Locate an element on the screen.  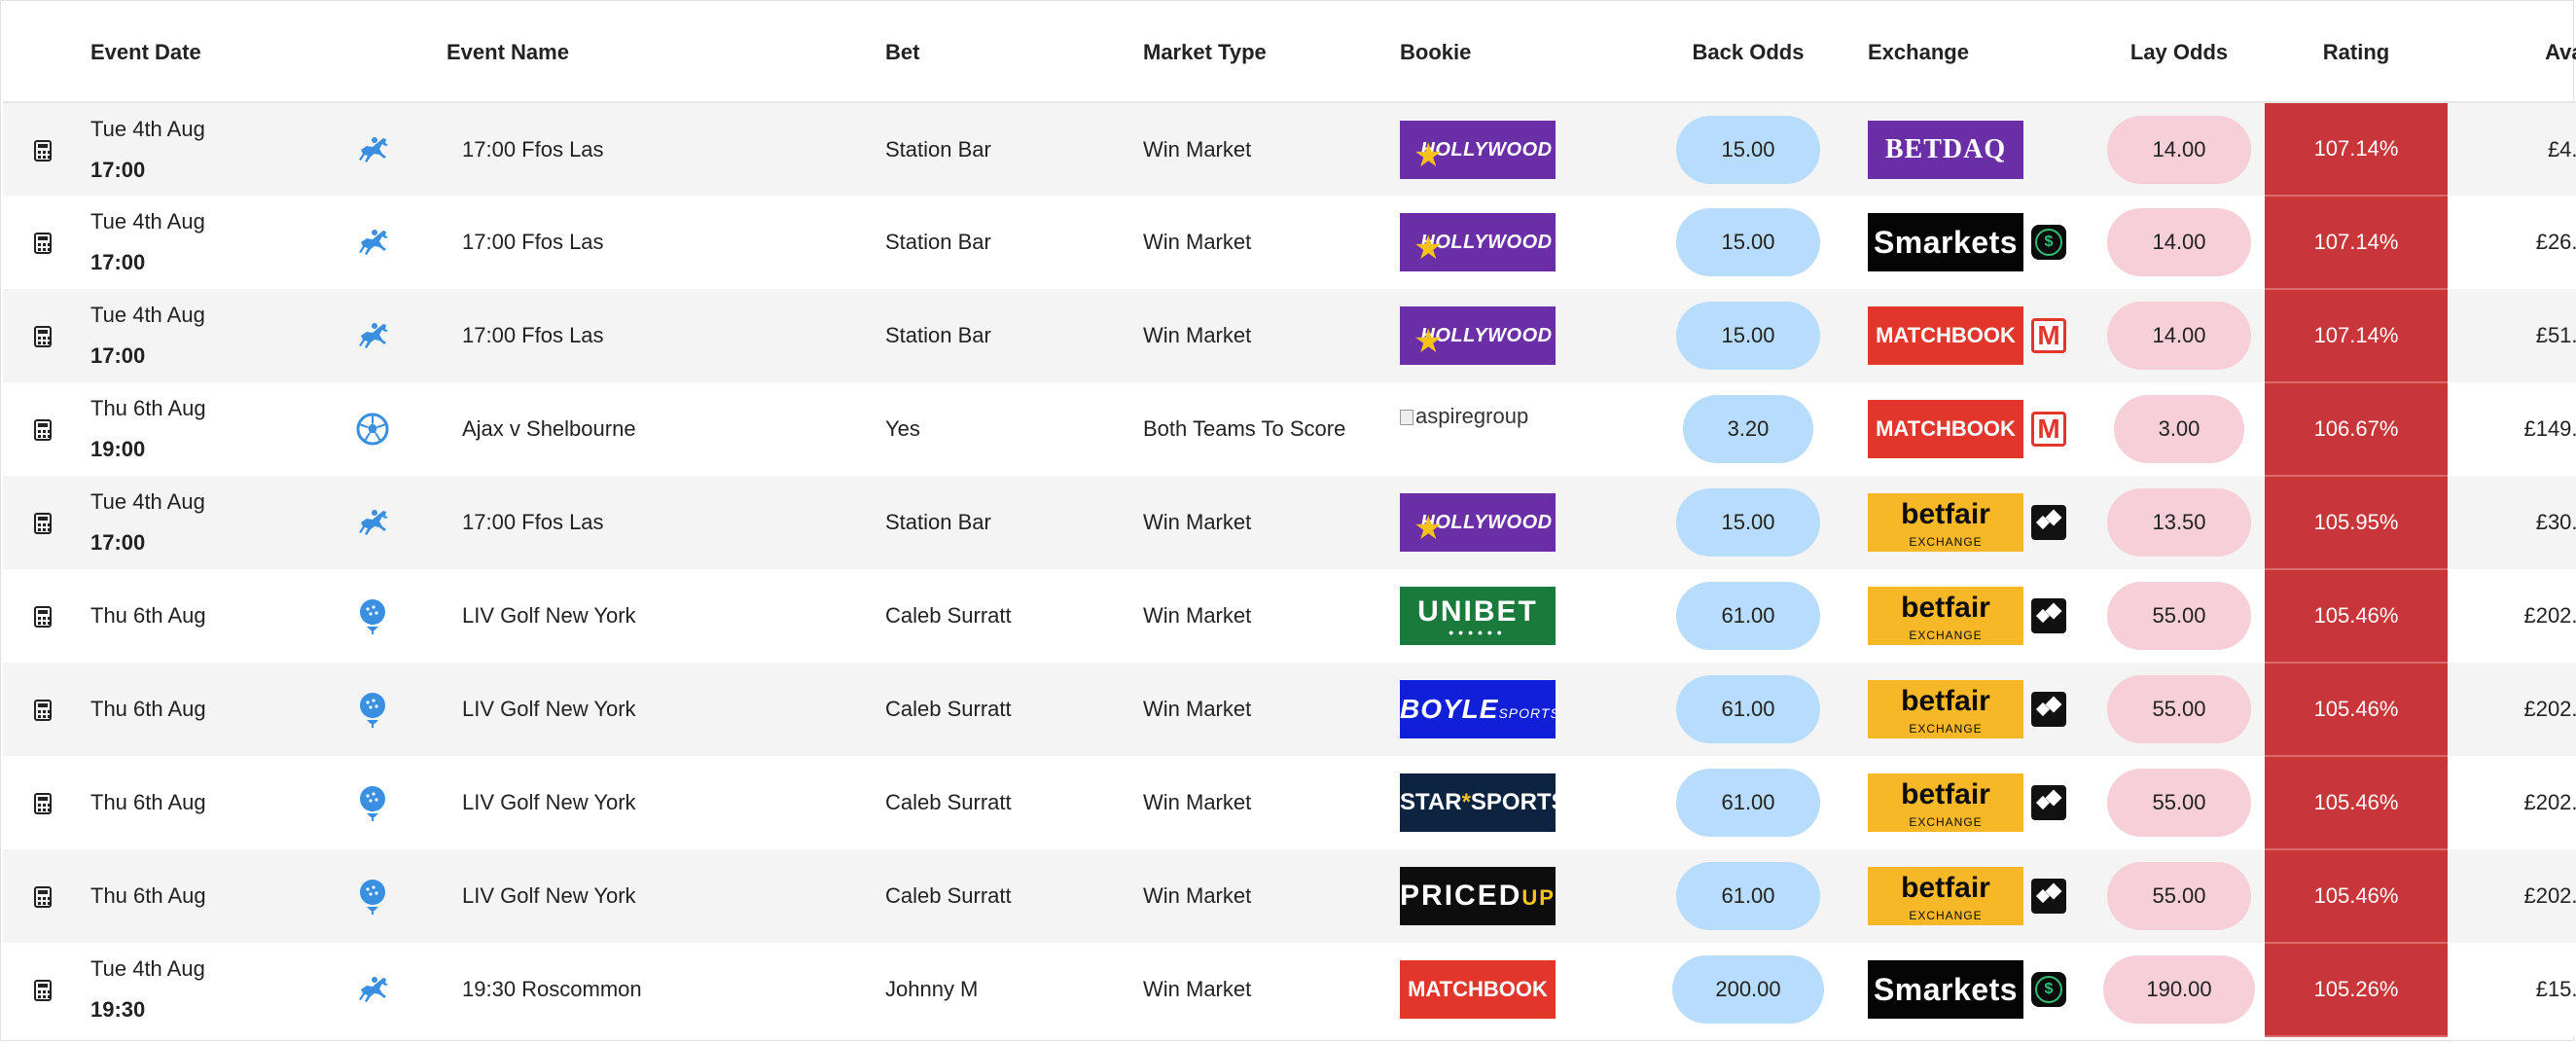
bookie-cell: aspiregroup is located at coordinates (1518, 429).